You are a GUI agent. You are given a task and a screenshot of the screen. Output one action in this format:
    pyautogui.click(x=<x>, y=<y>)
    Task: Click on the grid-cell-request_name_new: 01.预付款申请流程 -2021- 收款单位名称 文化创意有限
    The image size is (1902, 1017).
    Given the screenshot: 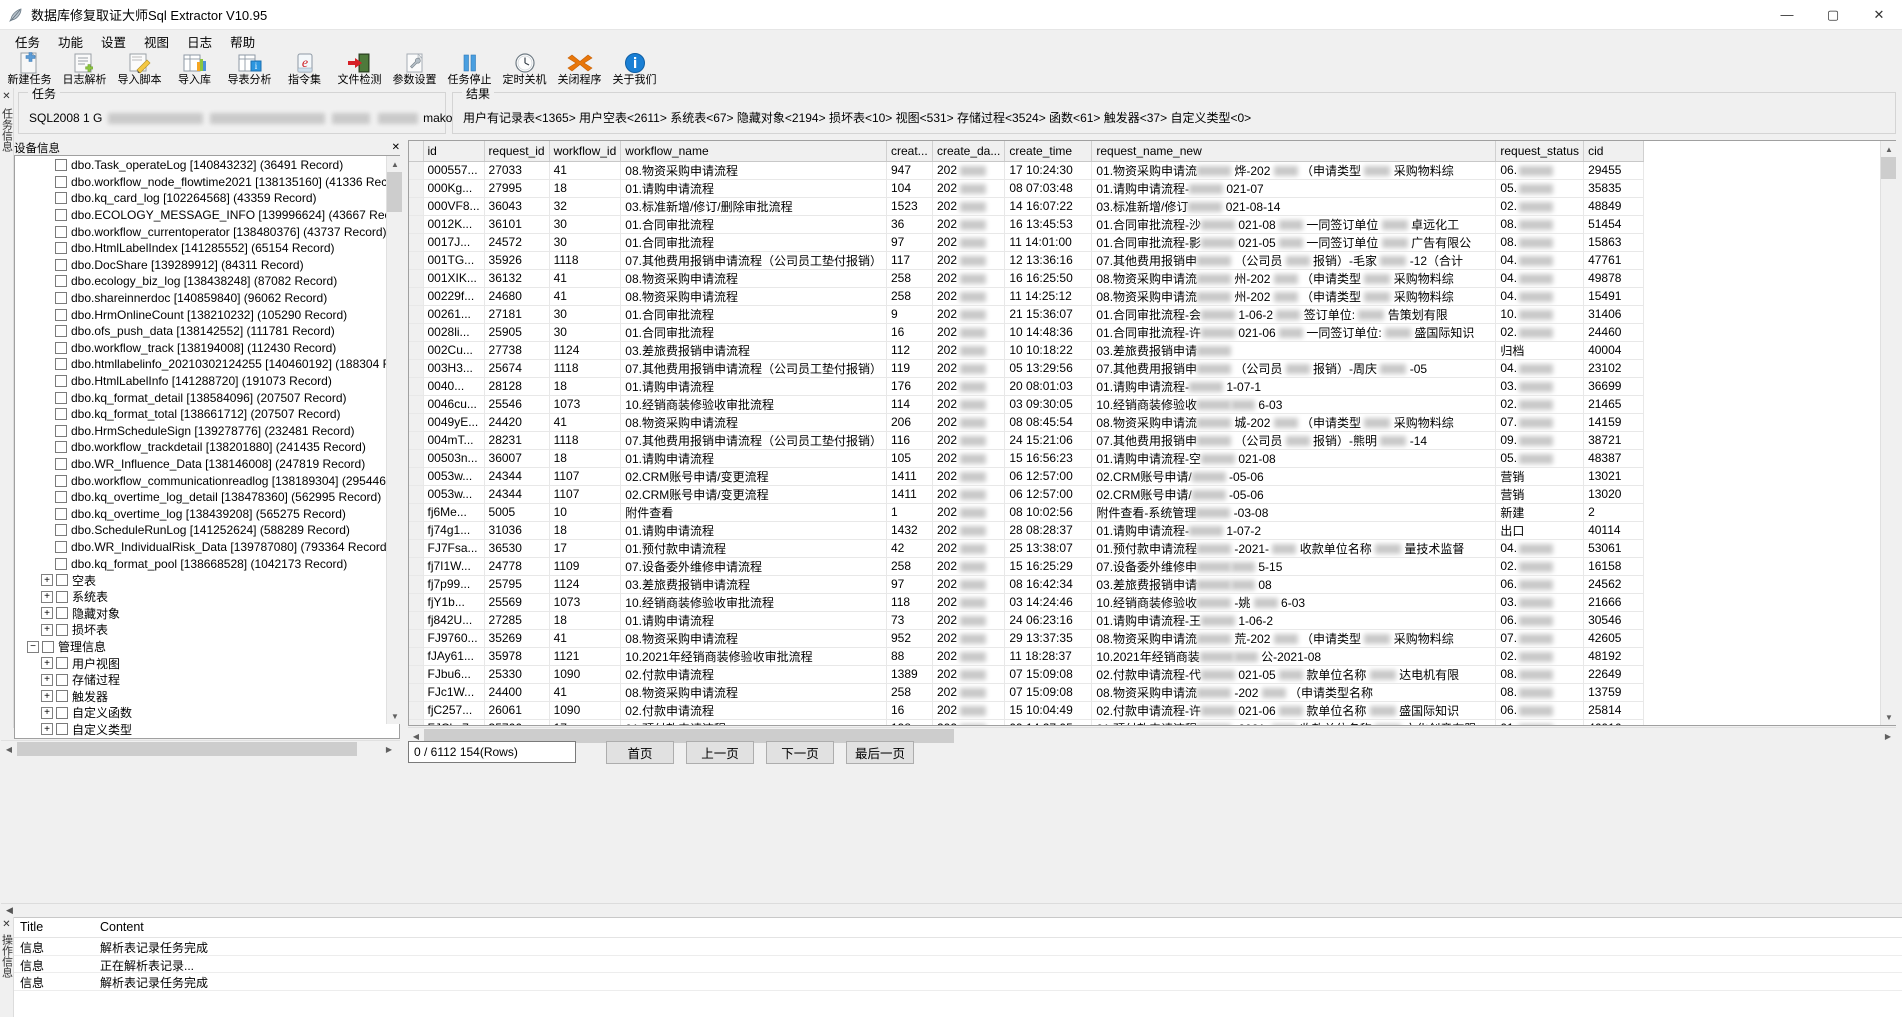 What is the action you would take?
    pyautogui.click(x=1294, y=722)
    